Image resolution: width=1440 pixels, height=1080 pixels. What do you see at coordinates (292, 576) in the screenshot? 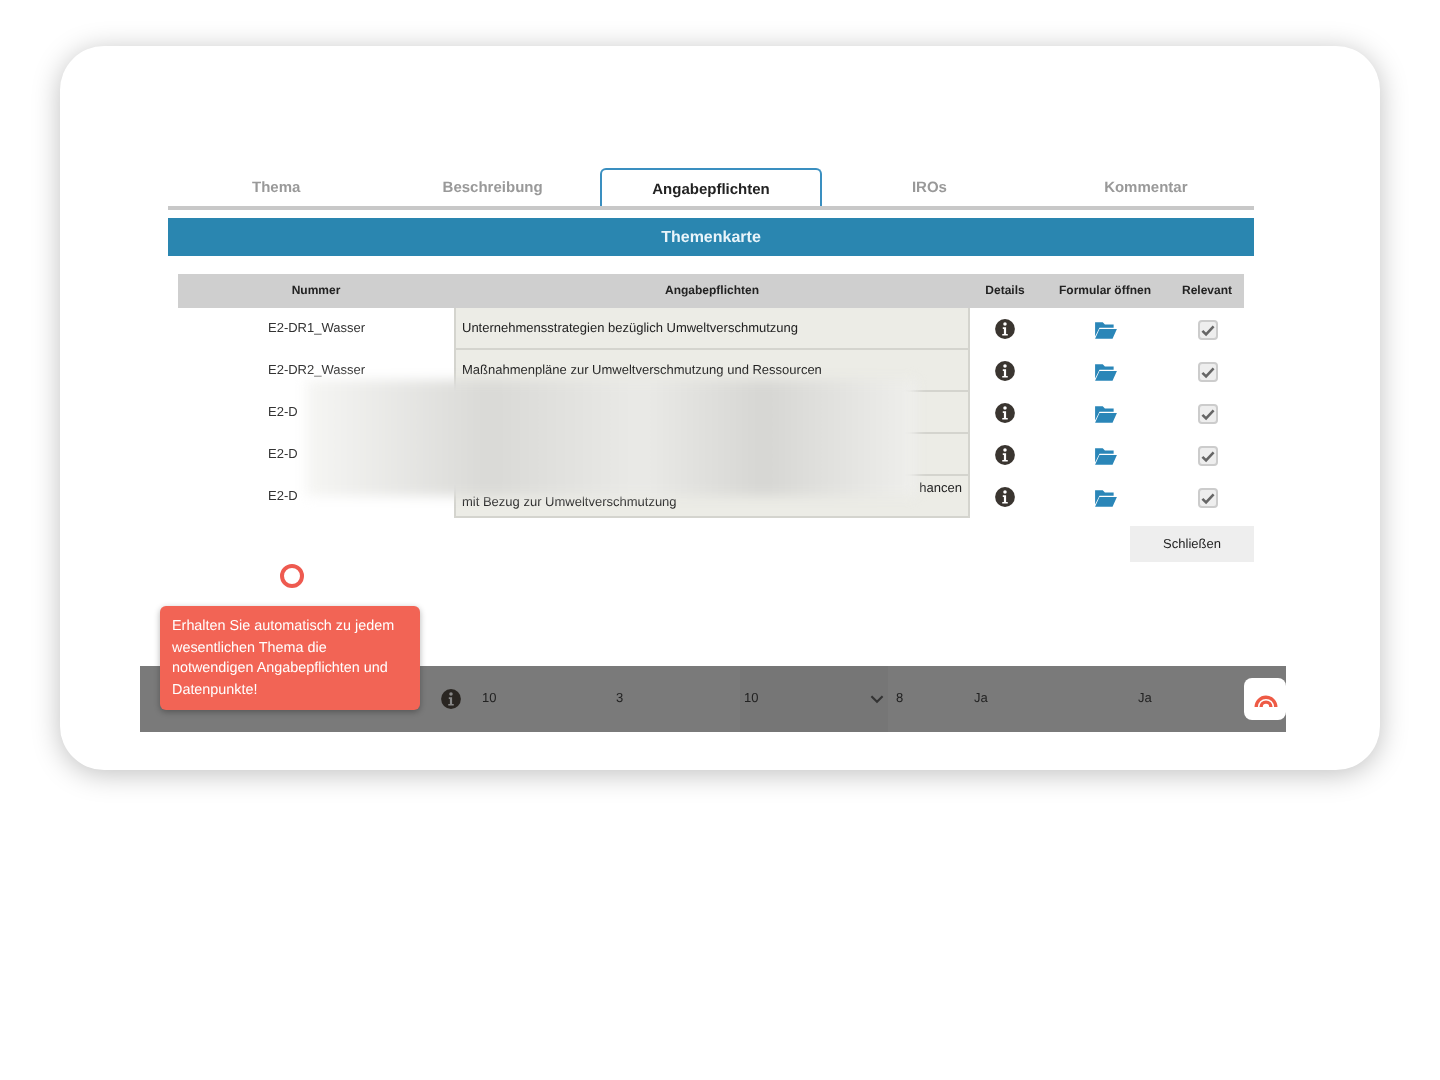
I see `hotspot-circle` at bounding box center [292, 576].